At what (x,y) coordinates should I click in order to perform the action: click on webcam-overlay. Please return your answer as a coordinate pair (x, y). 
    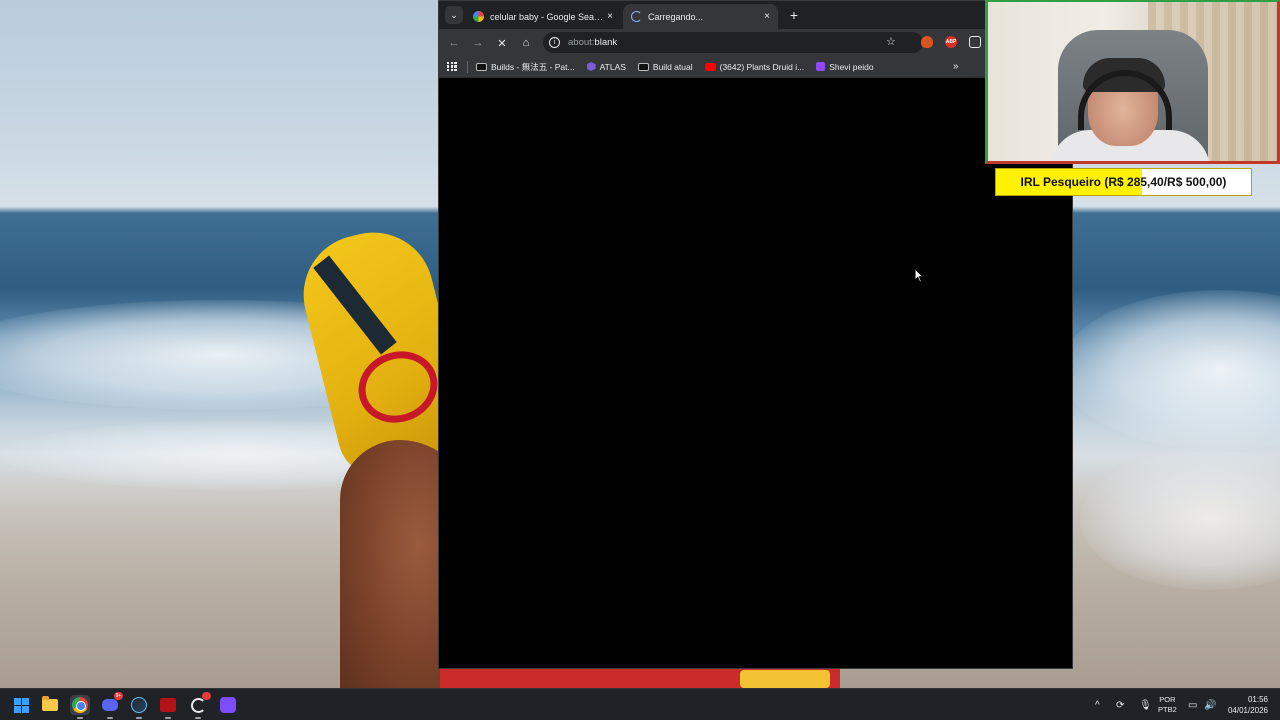
    Looking at the image, I should click on (1132, 82).